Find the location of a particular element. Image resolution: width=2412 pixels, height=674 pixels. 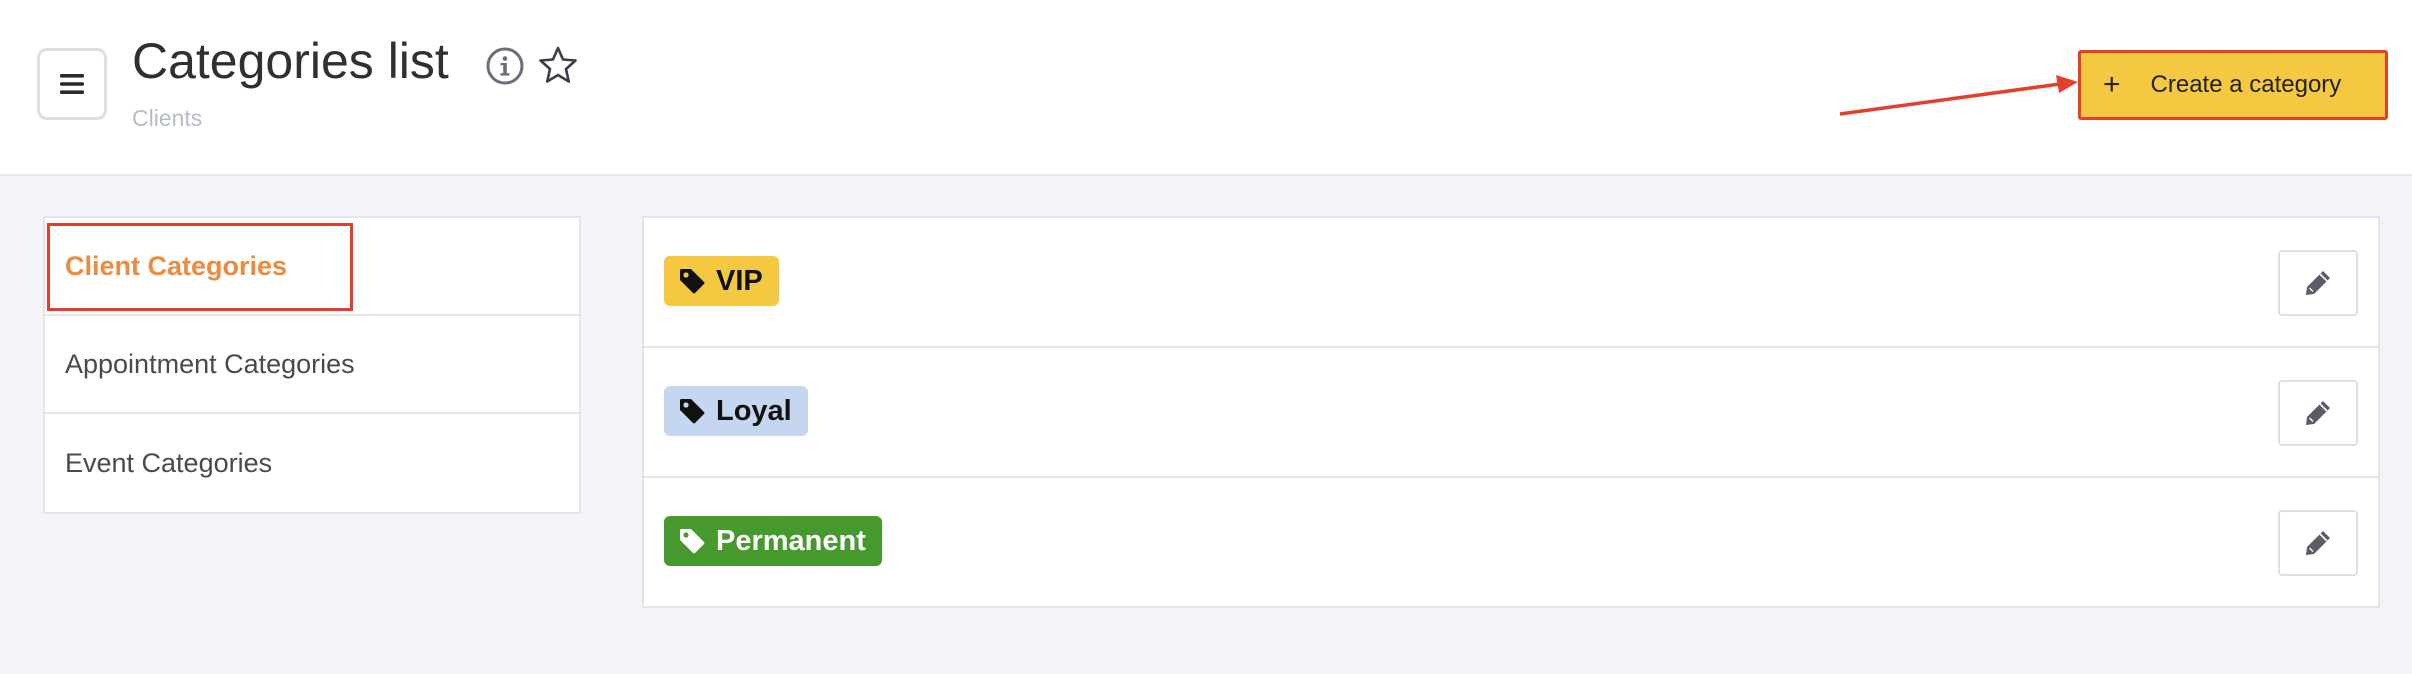

annotation-arrow is located at coordinates (1958, 95).